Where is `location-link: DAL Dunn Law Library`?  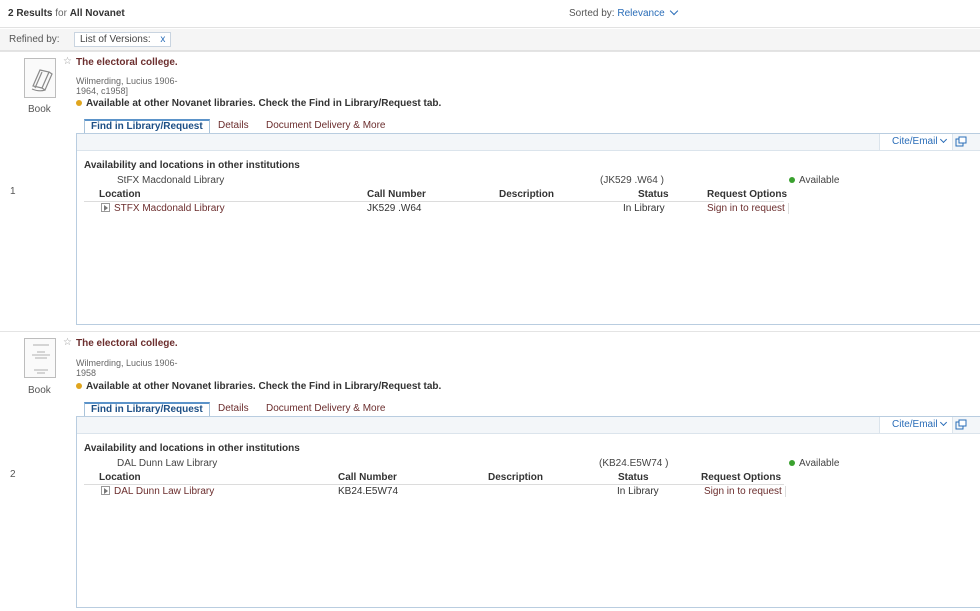 location-link: DAL Dunn Law Library is located at coordinates (164, 491).